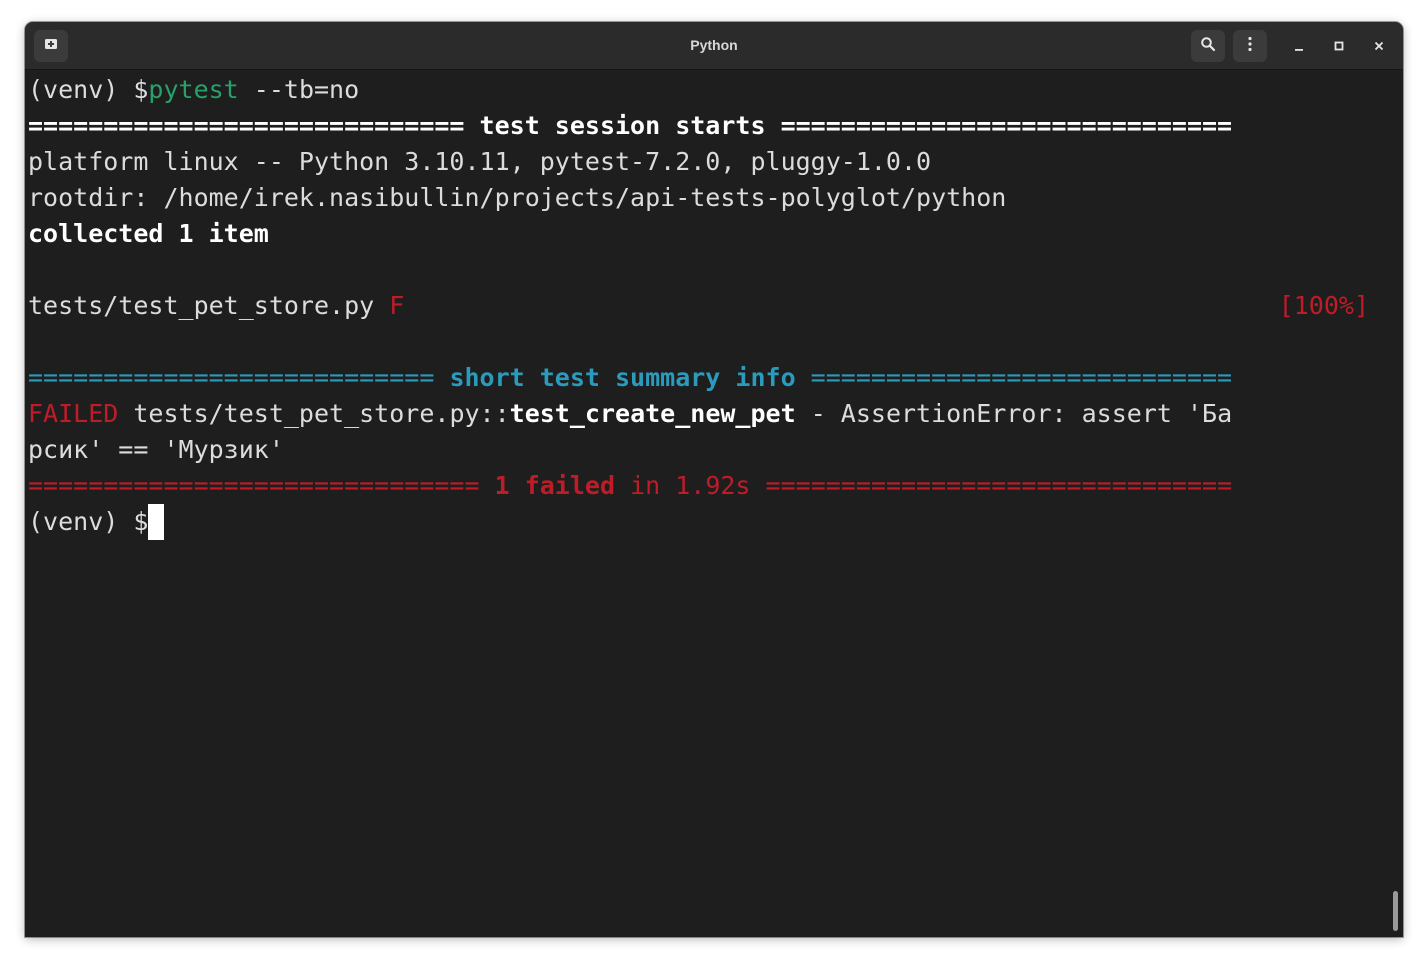 This screenshot has width=1428, height=965. I want to click on kebab-menu-icon, so click(1250, 46).